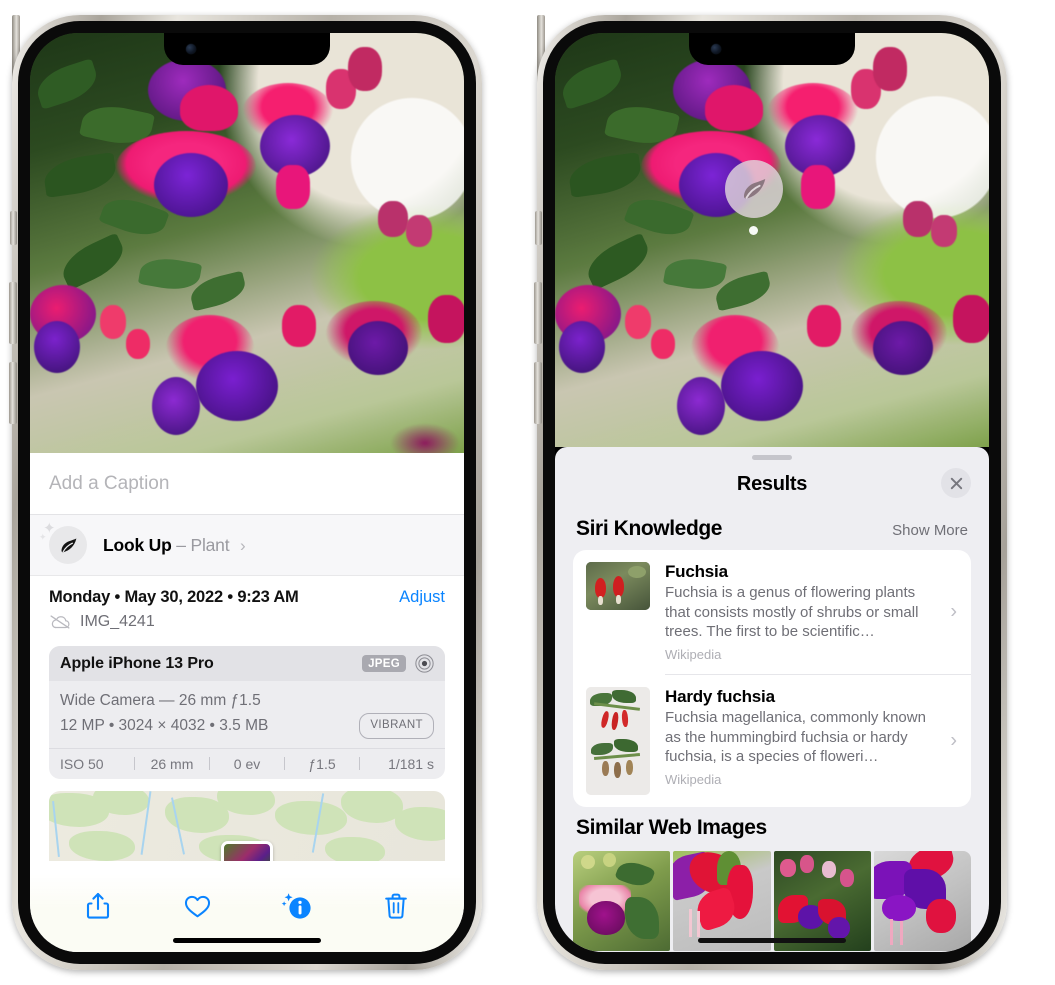 The width and height of the screenshot is (1055, 985). What do you see at coordinates (63, 542) in the screenshot?
I see `leaf-icon: ✦ ✦` at bounding box center [63, 542].